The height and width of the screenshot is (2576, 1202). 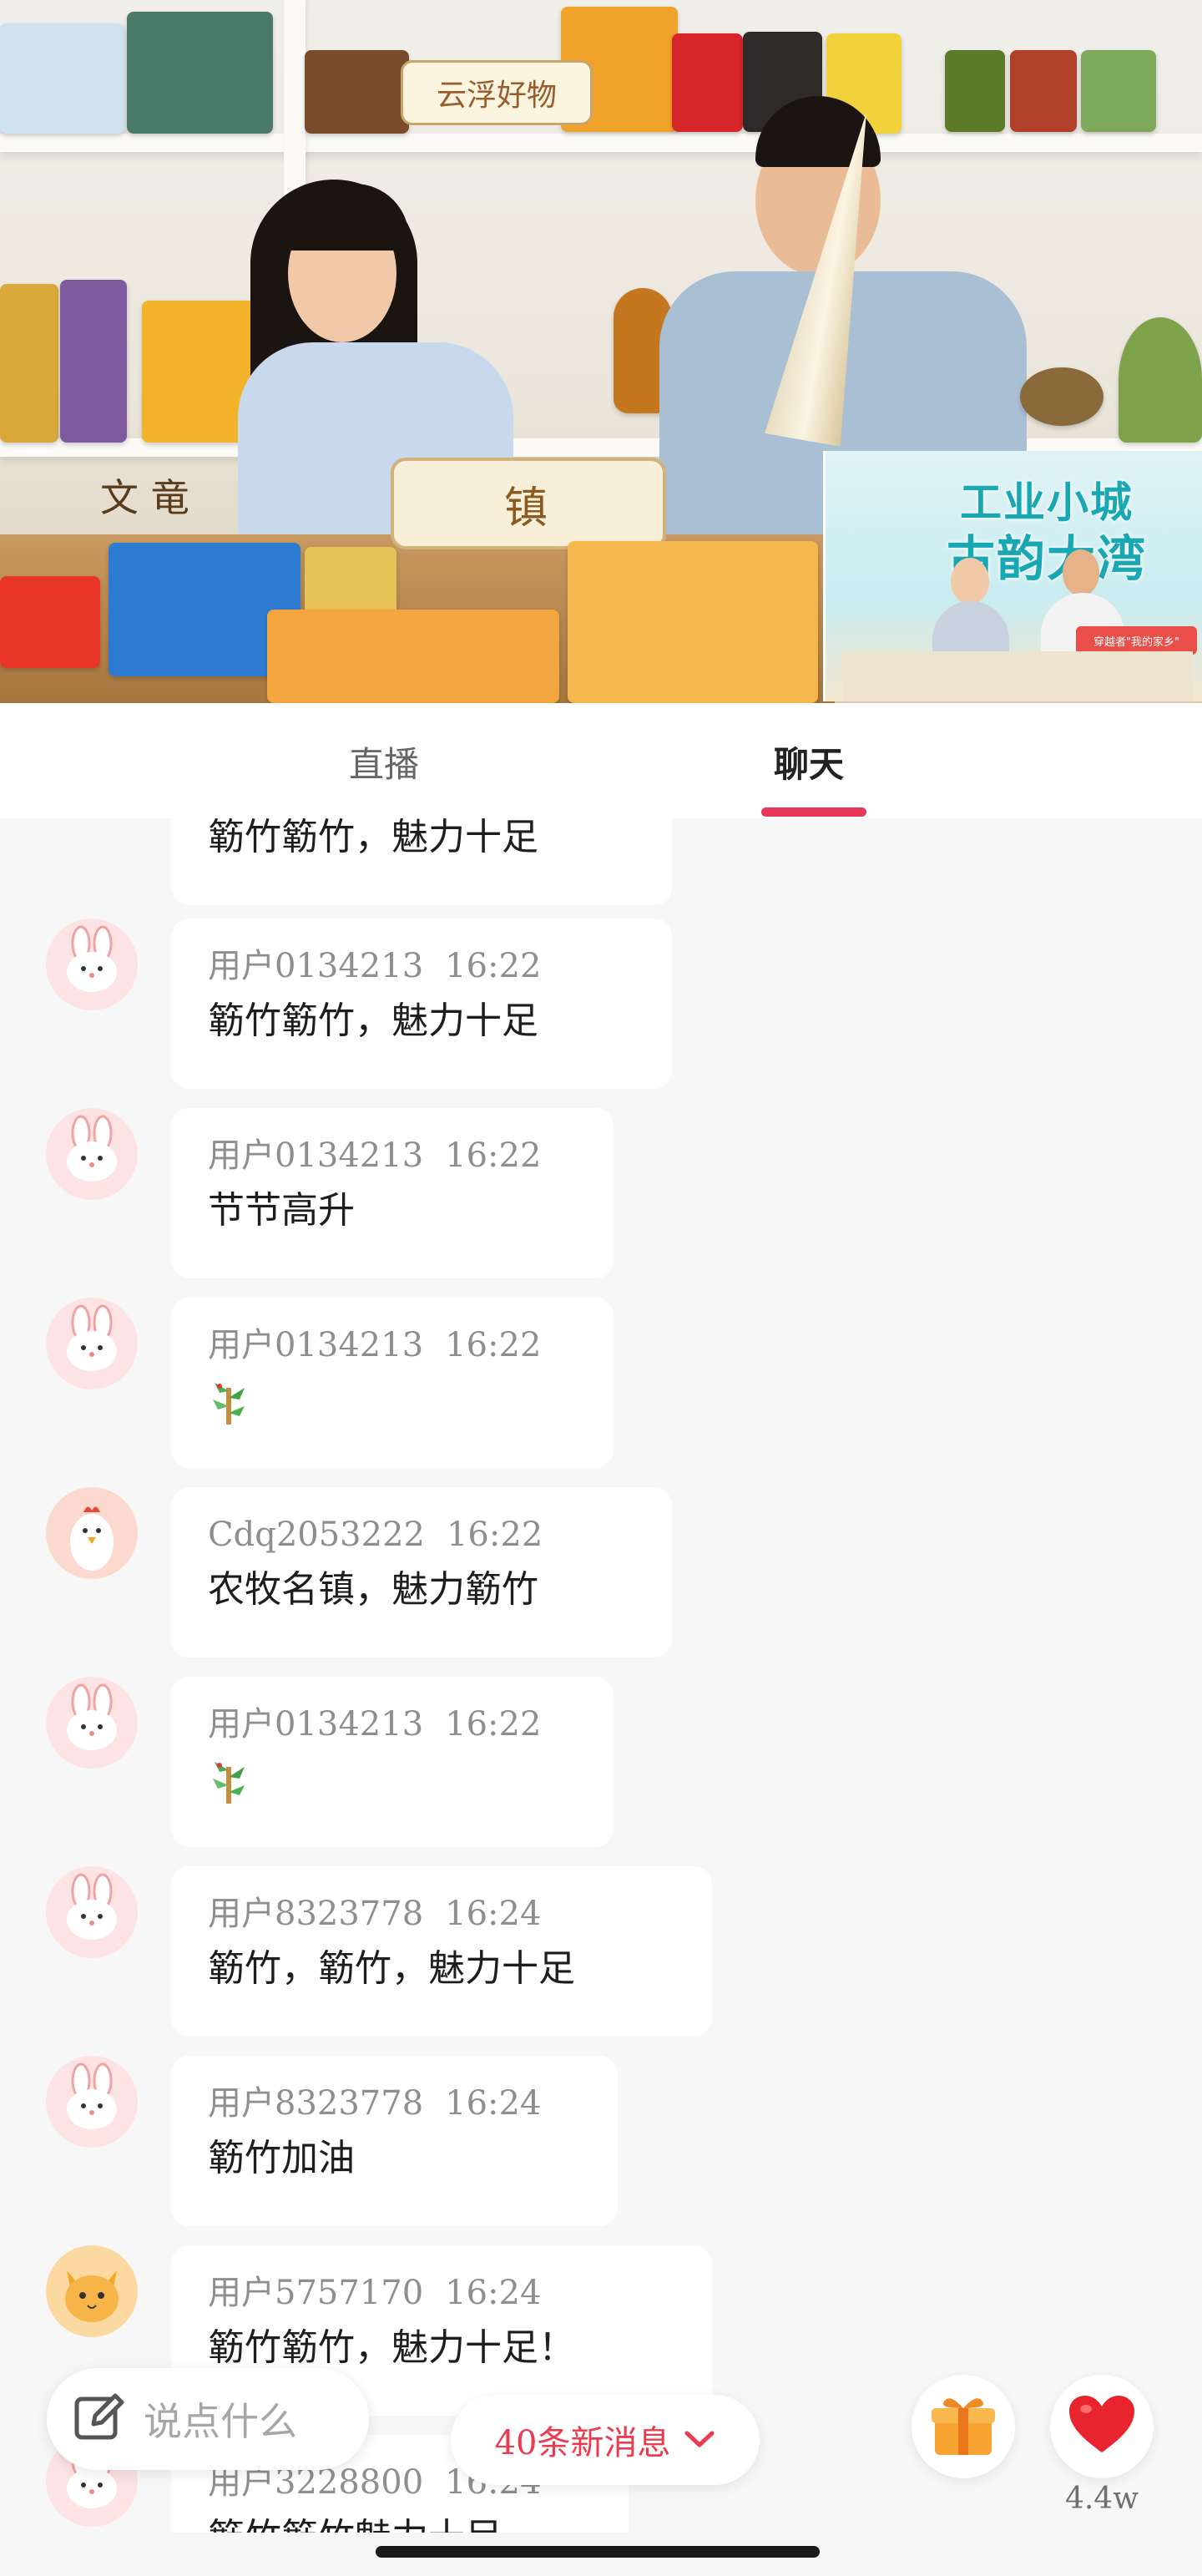 What do you see at coordinates (317, 1535) in the screenshot?
I see `message-username: Cdq2053222` at bounding box center [317, 1535].